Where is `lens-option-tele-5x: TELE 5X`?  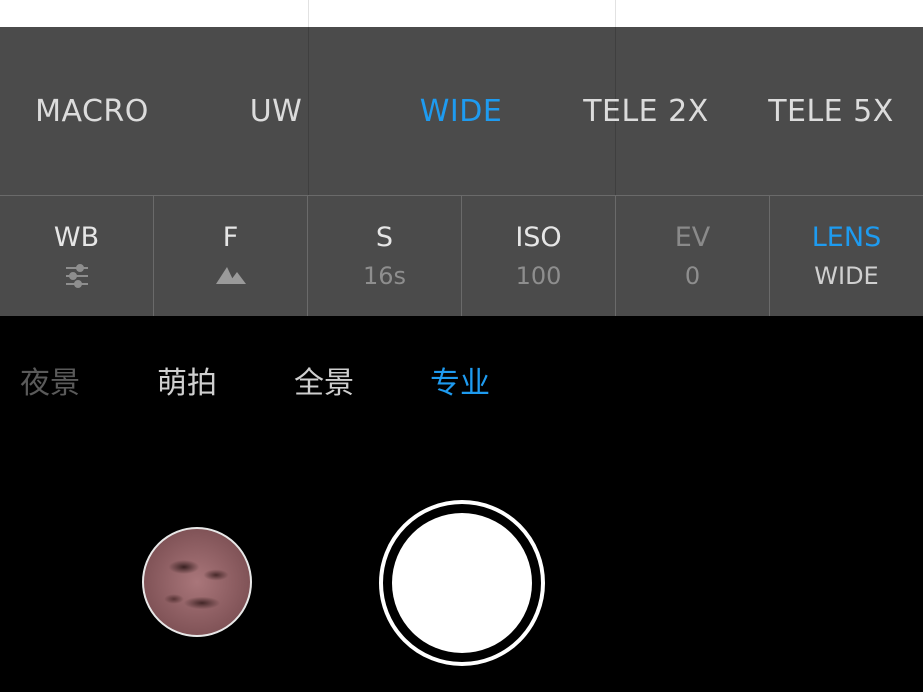 lens-option-tele-5x: TELE 5X is located at coordinates (831, 111).